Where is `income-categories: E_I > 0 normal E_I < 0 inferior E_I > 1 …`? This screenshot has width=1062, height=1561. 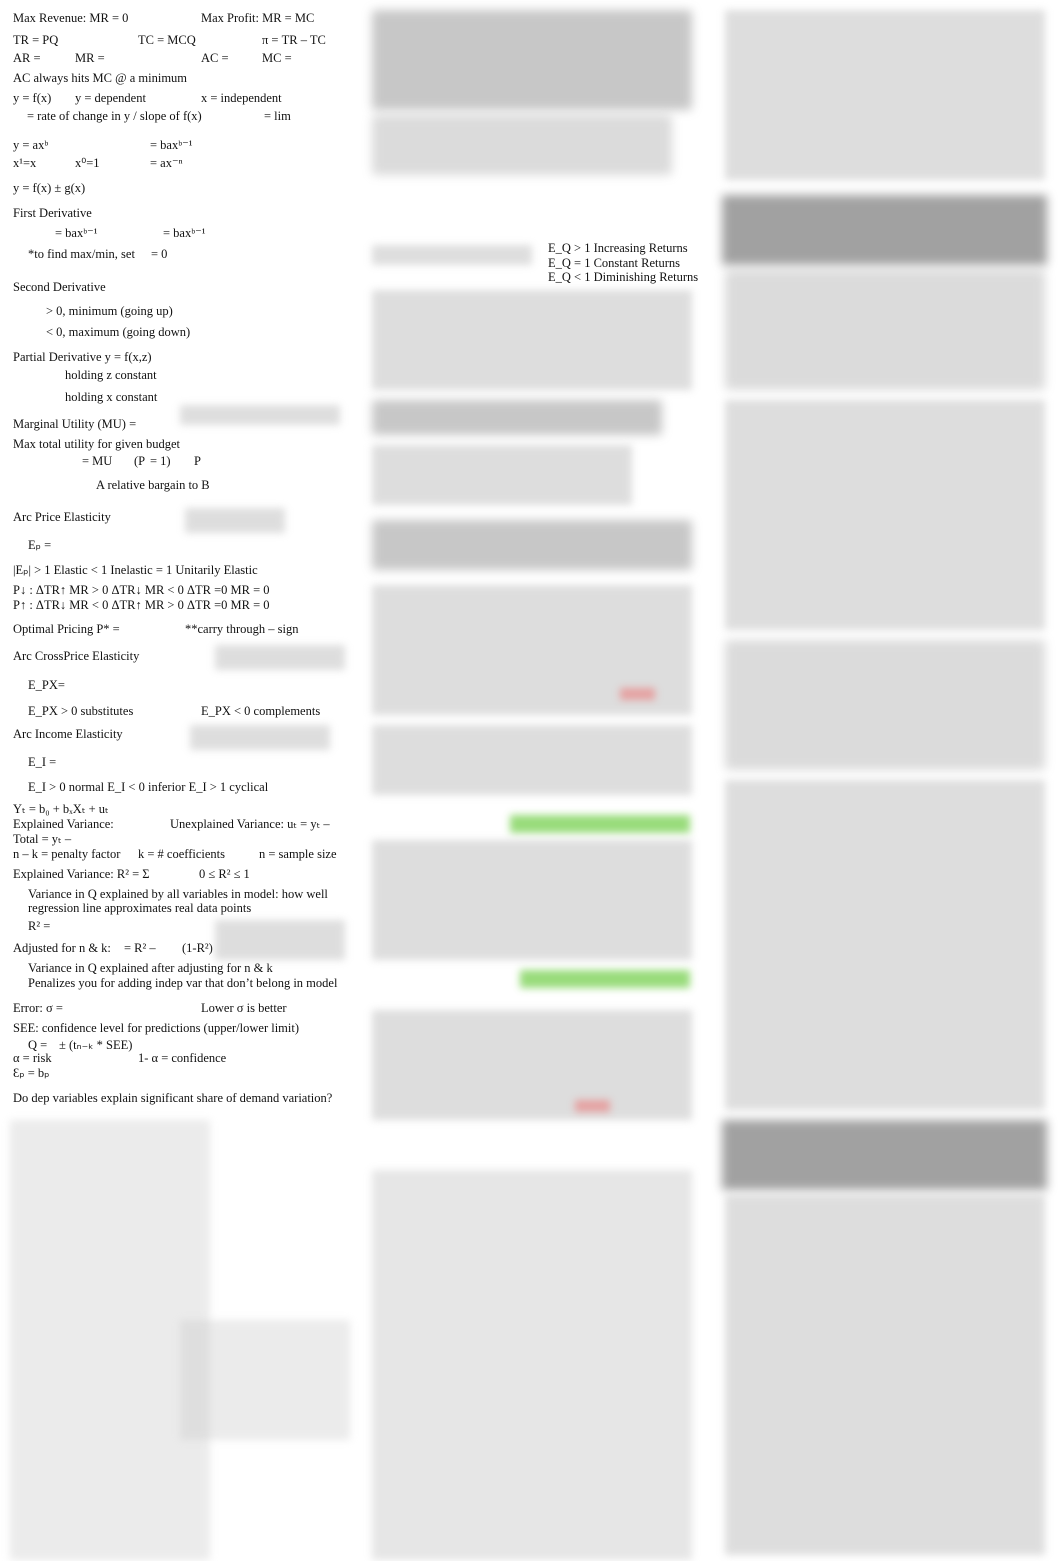 income-categories: E_I > 0 normal E_I < 0 inferior E_I > 1 … is located at coordinates (148, 787).